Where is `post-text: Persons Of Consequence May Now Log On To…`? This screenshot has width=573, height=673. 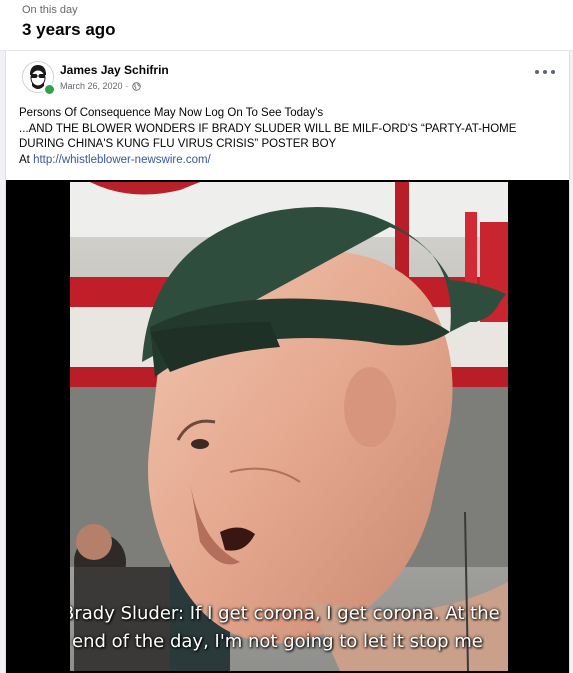
post-text: Persons Of Consequence May Now Log On To… is located at coordinates (289, 137).